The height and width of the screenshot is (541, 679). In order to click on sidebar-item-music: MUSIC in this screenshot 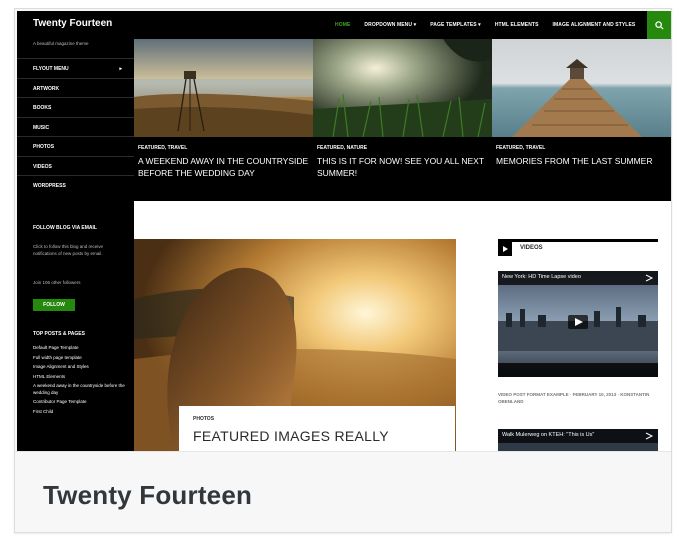, I will do `click(75, 126)`.